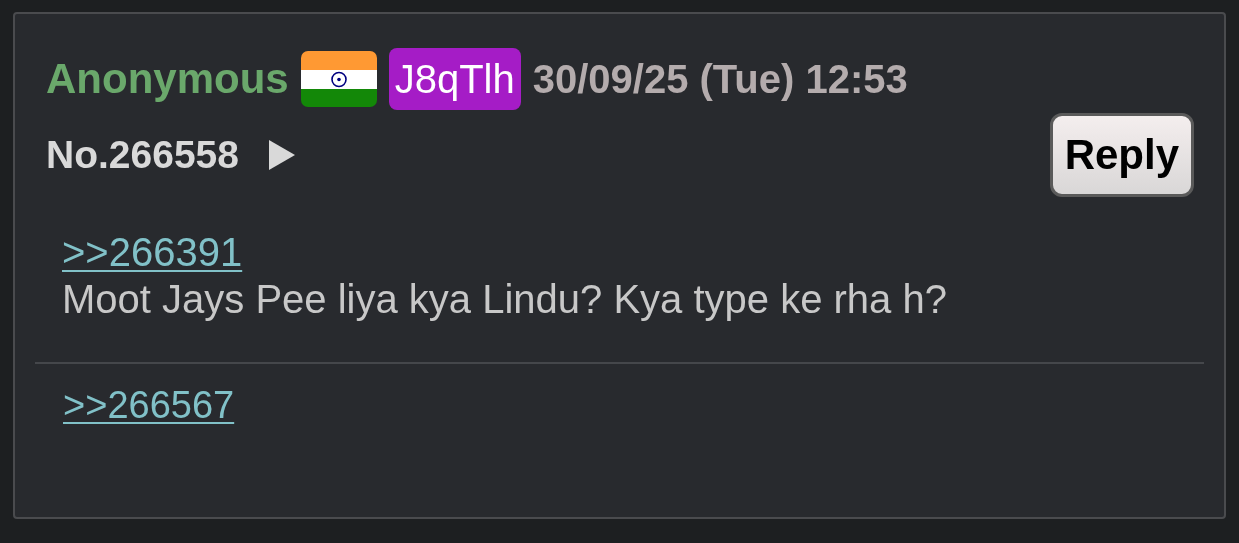 This screenshot has height=543, width=1239. Describe the element at coordinates (504, 299) in the screenshot. I see `post-comment: Moot Jays Pee liya kya Lindu? Kya type ke rha h?` at that location.